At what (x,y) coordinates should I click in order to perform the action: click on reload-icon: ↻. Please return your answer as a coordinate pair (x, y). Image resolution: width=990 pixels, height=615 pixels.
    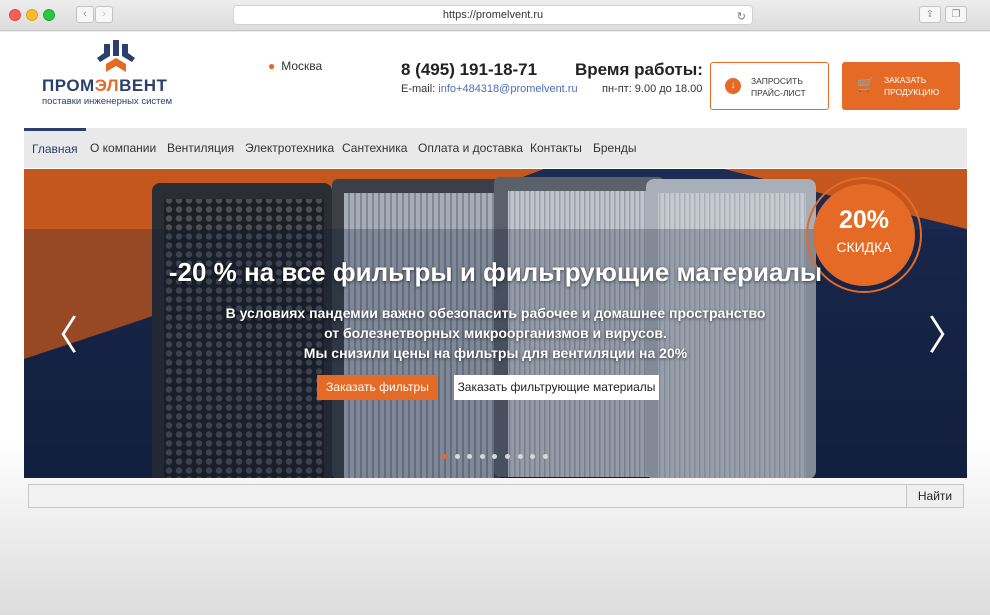
    Looking at the image, I should click on (741, 17).